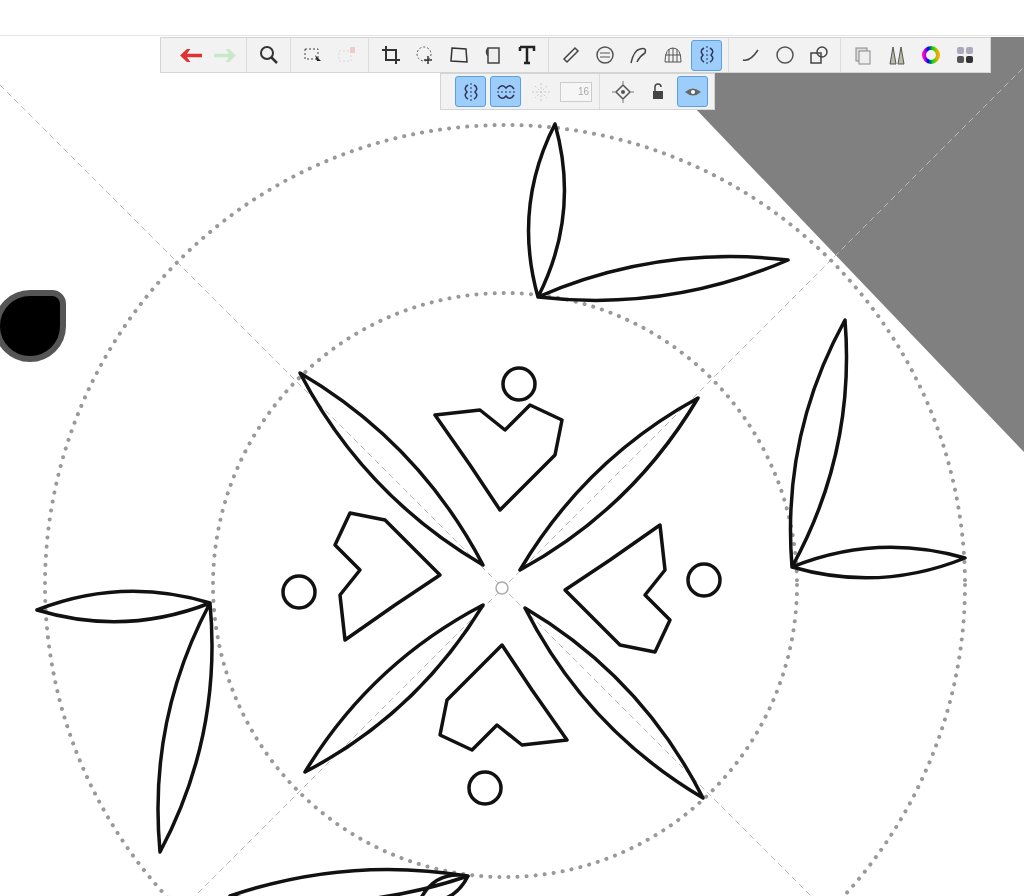  What do you see at coordinates (224, 55) in the screenshot?
I see `redo-arrow-icon` at bounding box center [224, 55].